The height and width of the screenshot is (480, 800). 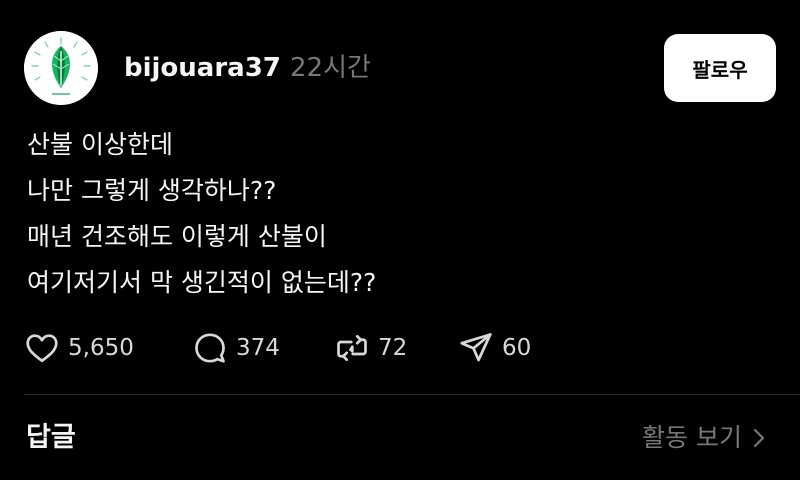 I want to click on like-button: 5,650, so click(x=79, y=348).